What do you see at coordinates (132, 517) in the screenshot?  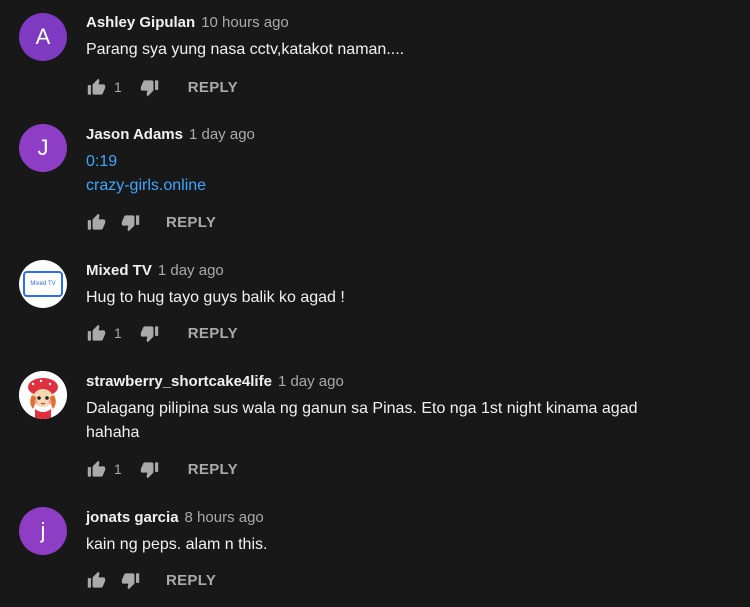 I see `comment-author: jonats garcia` at bounding box center [132, 517].